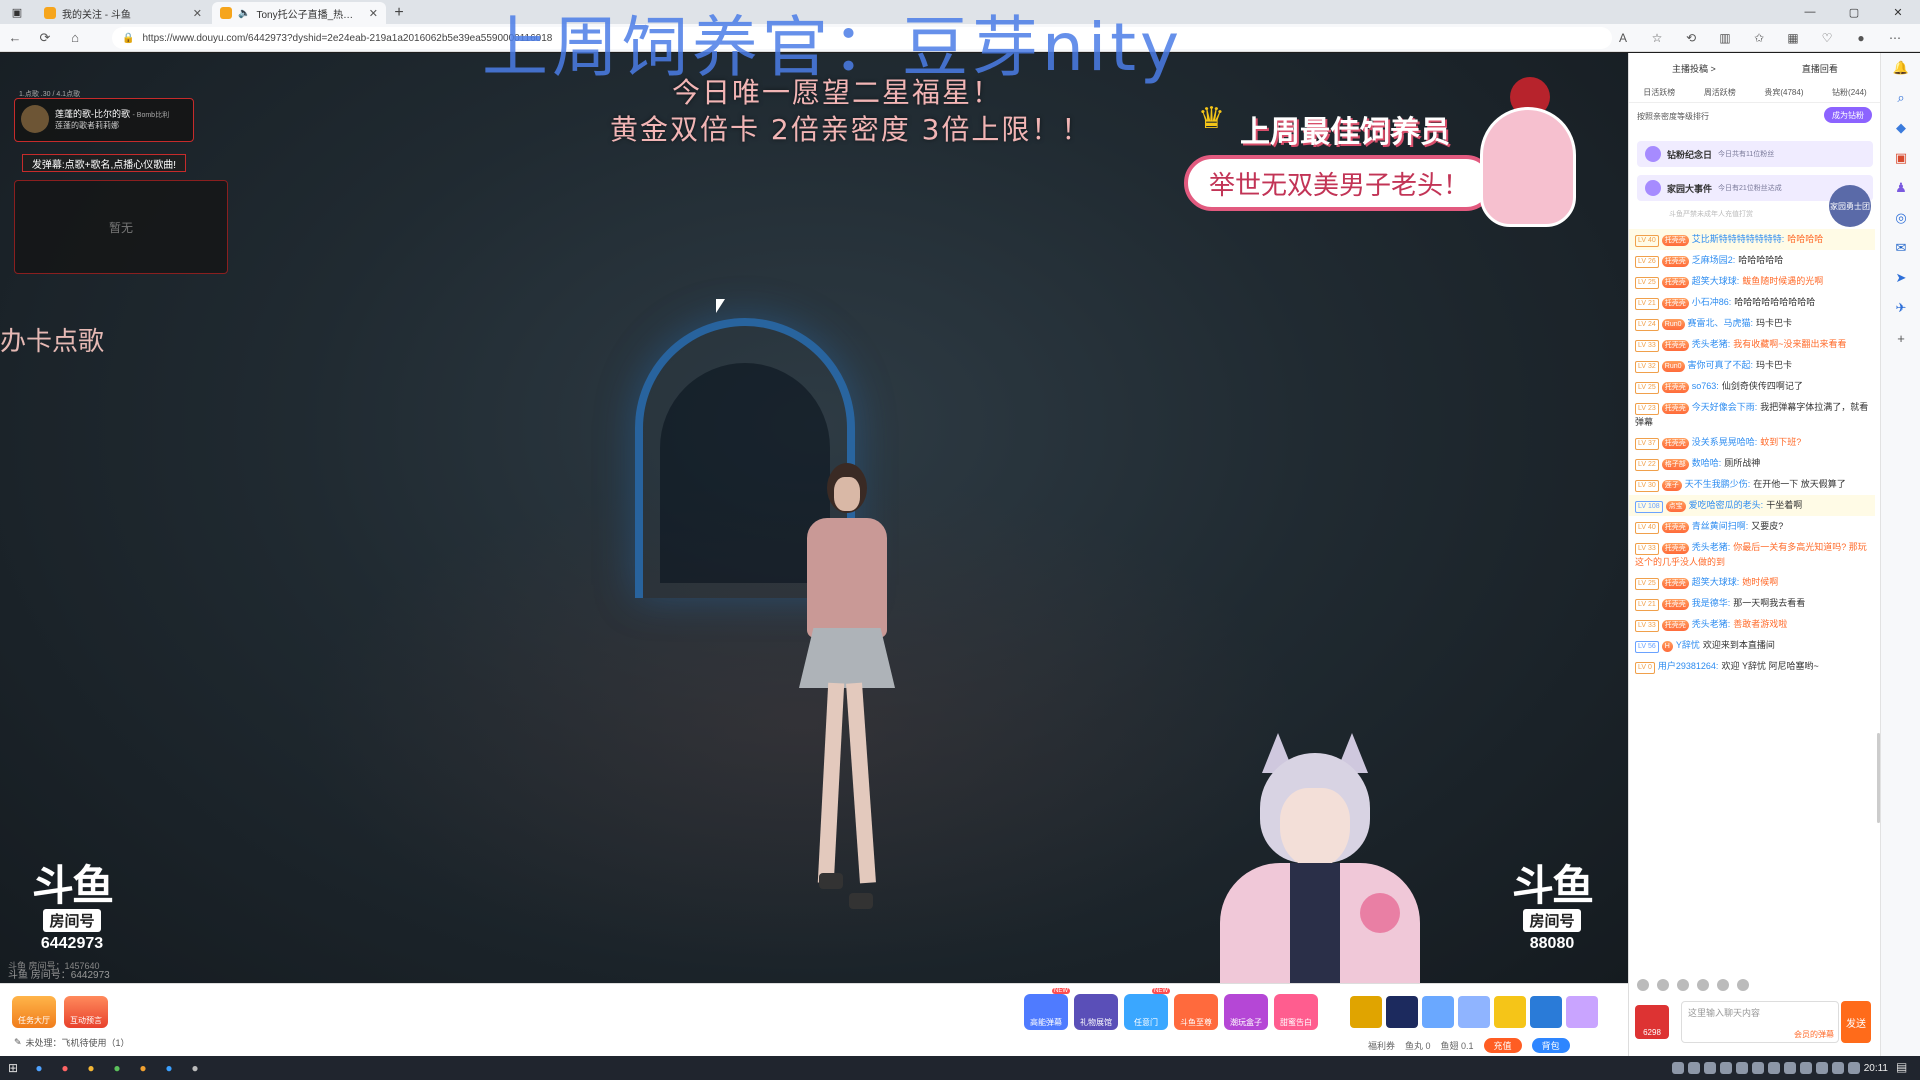 The image size is (1920, 1080). Describe the element at coordinates (1246, 1012) in the screenshot. I see `gift-item: 潮玩盒子` at that location.